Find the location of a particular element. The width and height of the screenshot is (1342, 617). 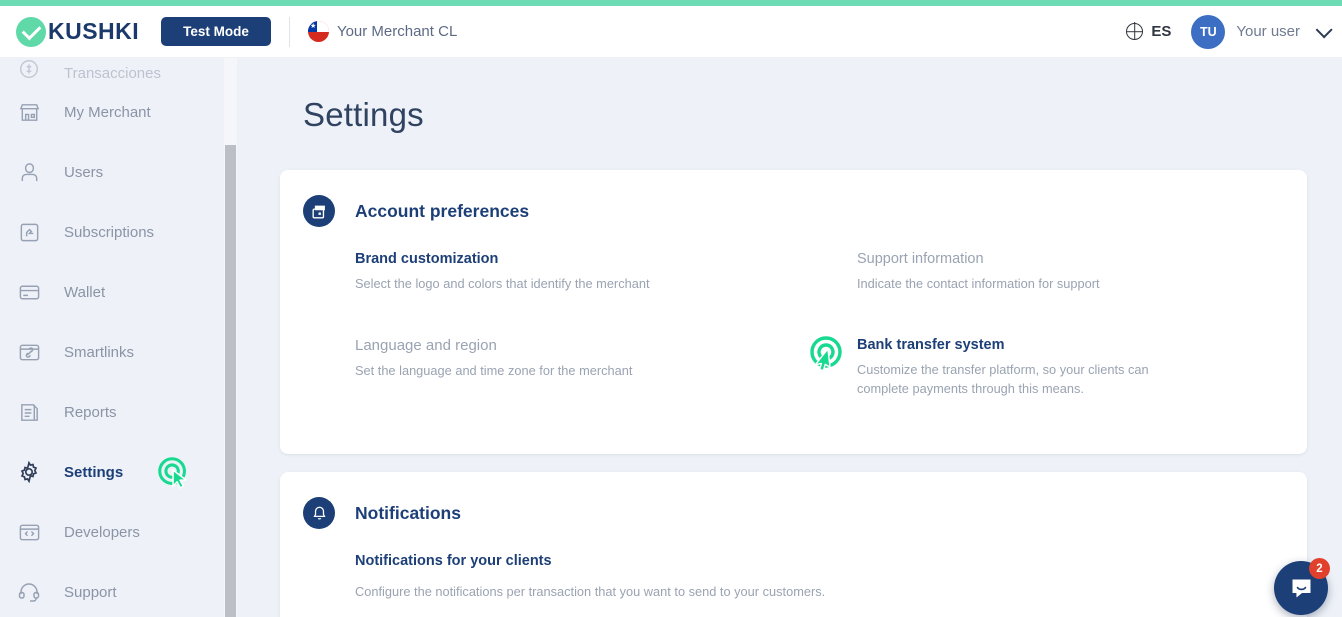

sidebar-item-subscriptions: Subscriptions is located at coordinates (112, 232).